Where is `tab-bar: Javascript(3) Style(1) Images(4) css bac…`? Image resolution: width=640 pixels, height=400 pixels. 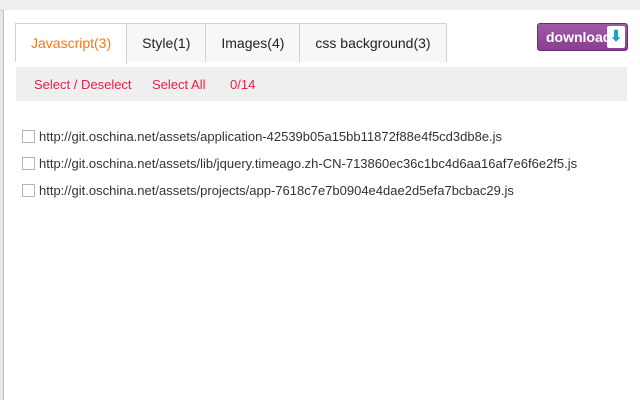
tab-bar: Javascript(3) Style(1) Images(4) css bac… is located at coordinates (231, 43).